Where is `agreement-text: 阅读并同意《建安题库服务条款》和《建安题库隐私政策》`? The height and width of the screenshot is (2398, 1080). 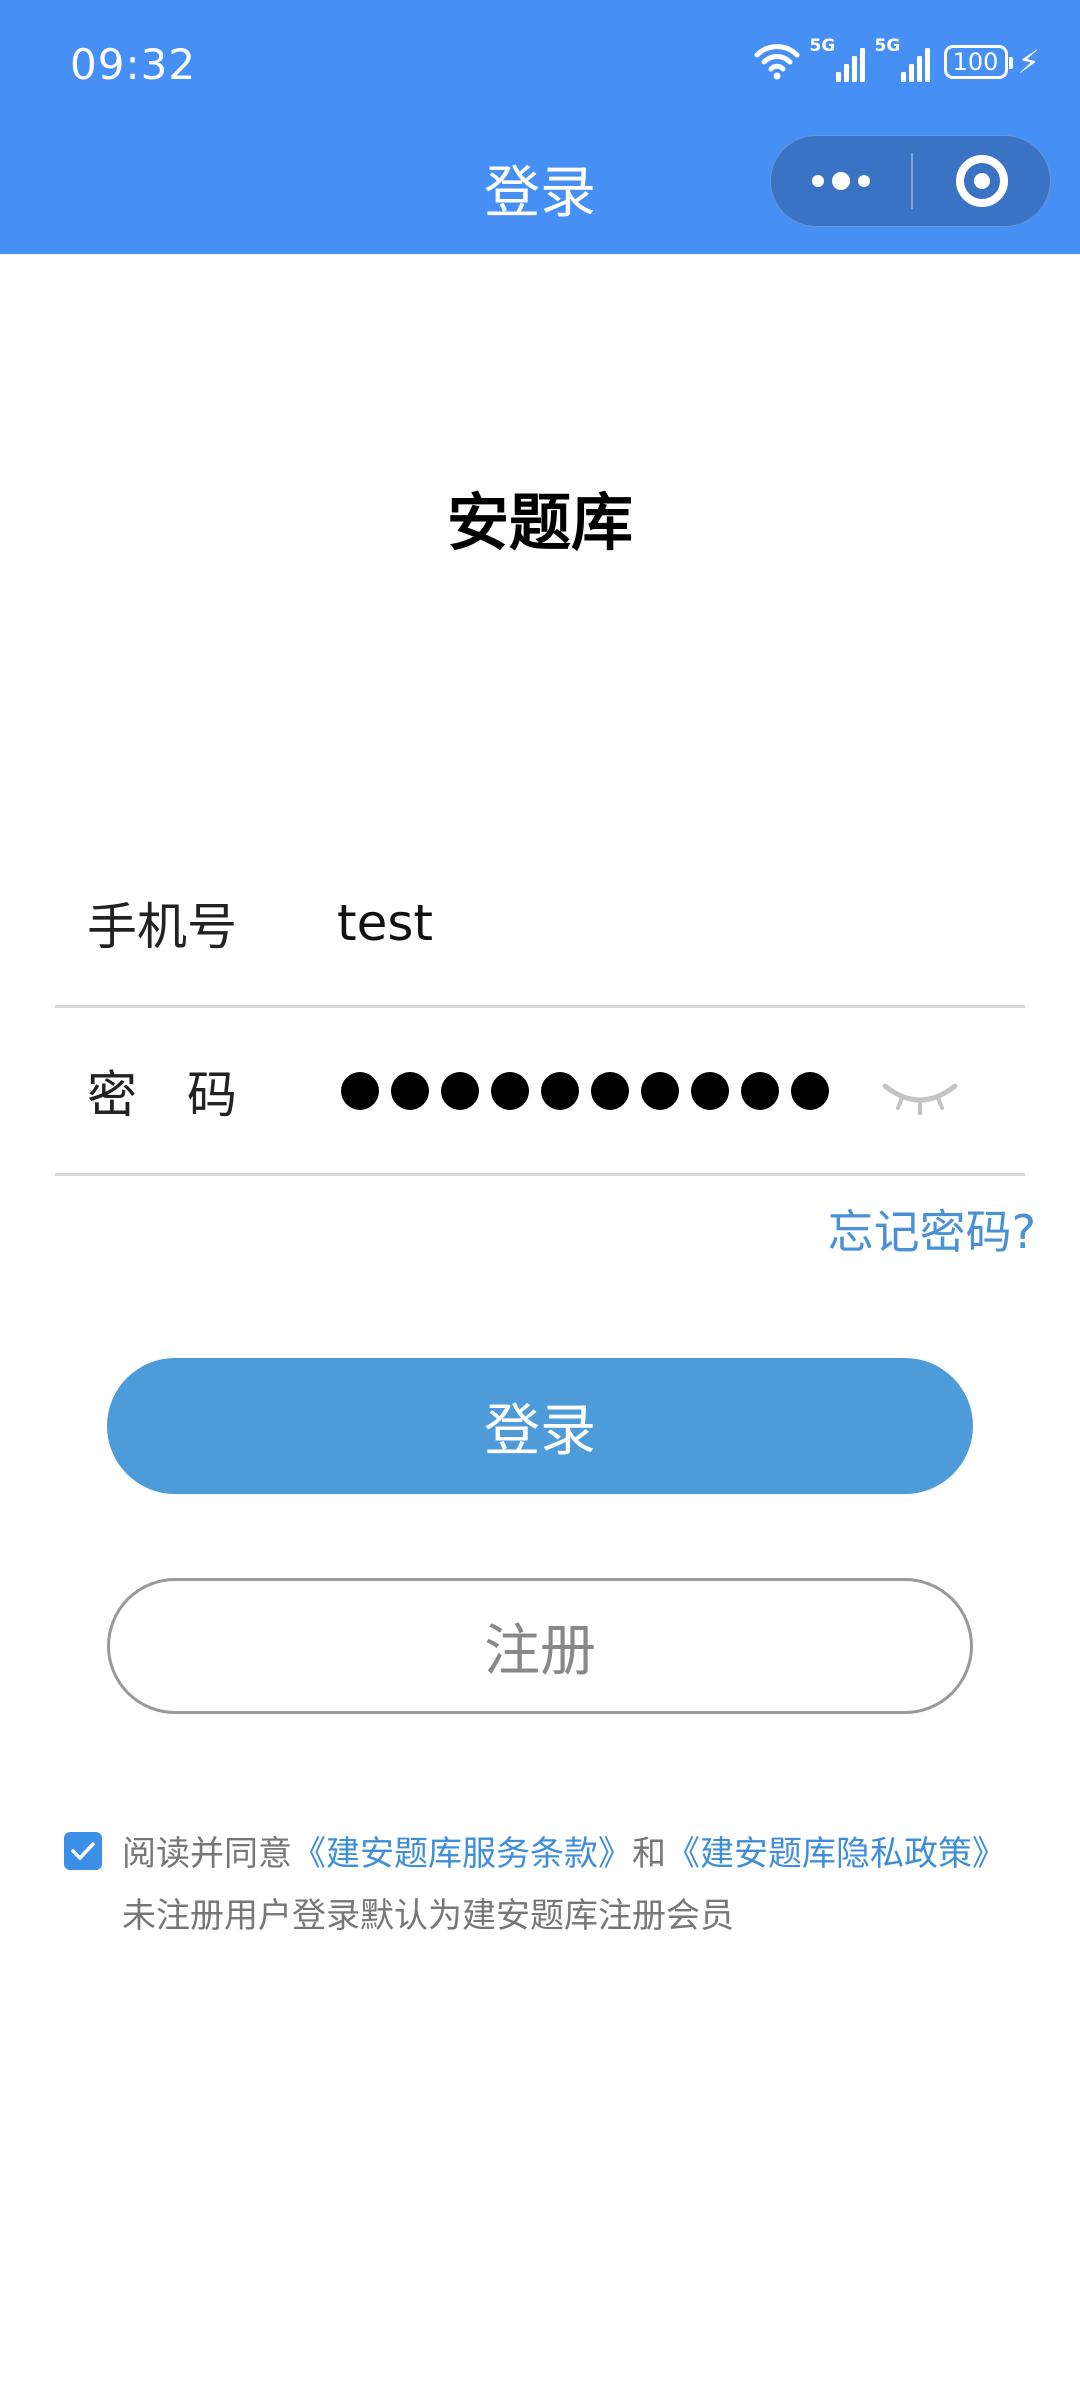
agreement-text: 阅读并同意《建安题库服务条款》和《建安题库隐私政策》 is located at coordinates (564, 1850).